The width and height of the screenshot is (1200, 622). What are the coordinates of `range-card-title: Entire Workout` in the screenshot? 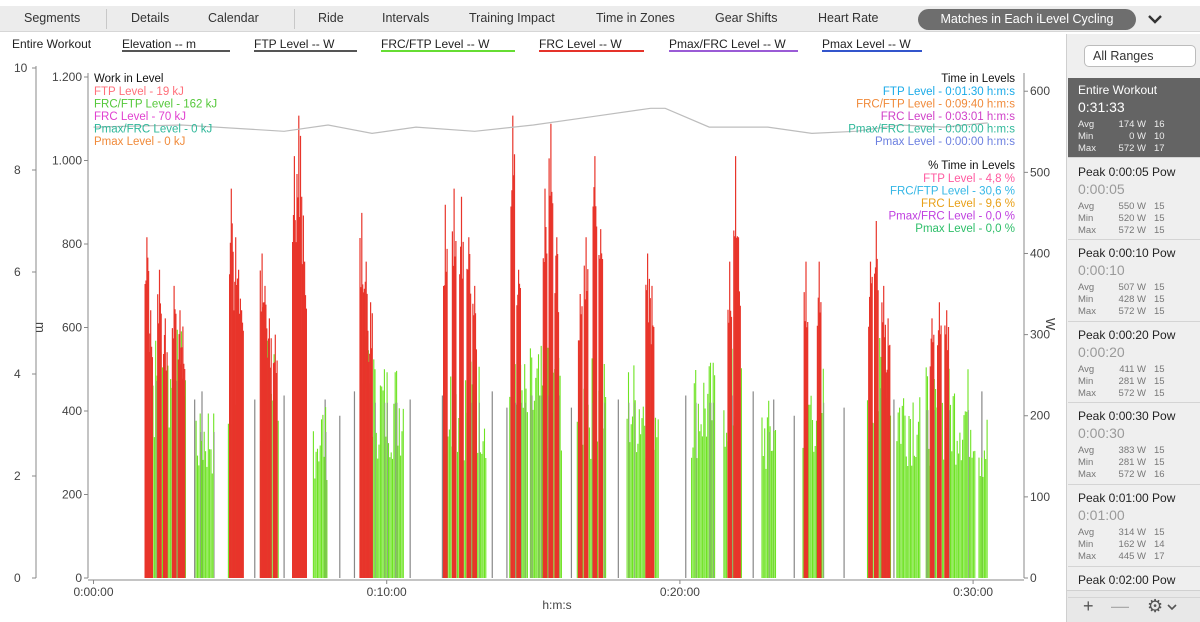 It's located at (1118, 90).